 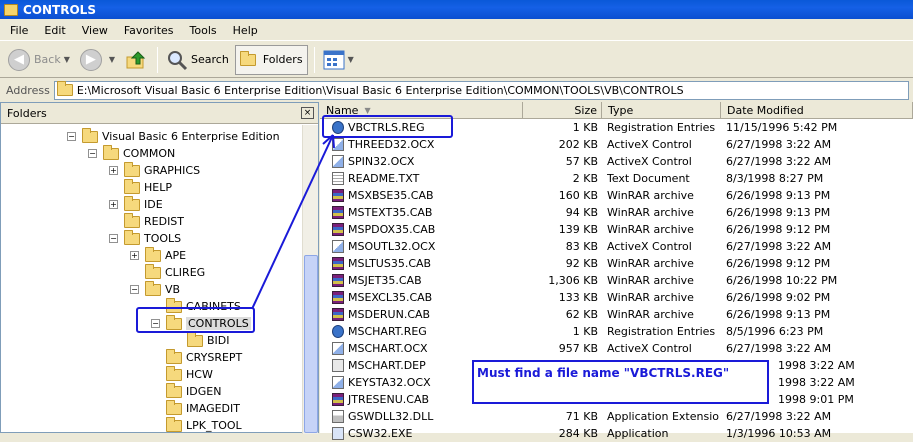 What do you see at coordinates (367, 110) in the screenshot?
I see `sort-arrow-icon: ▼` at bounding box center [367, 110].